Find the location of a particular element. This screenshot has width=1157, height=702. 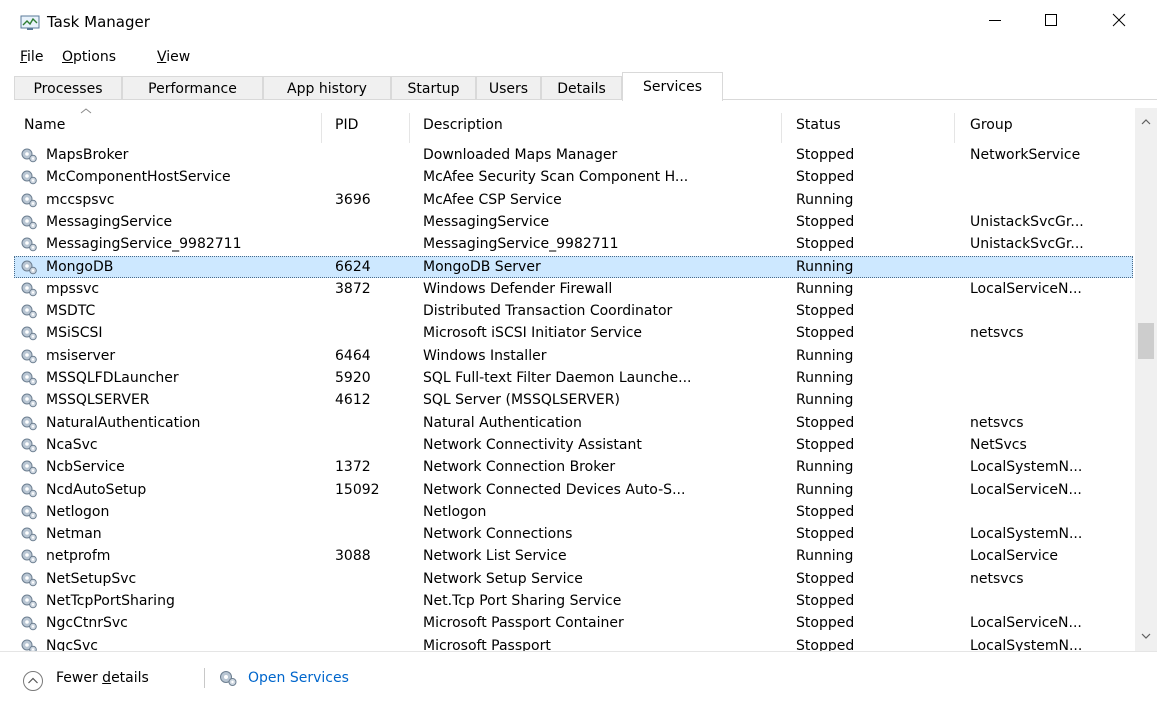

cell-name: NaturalAuthentication is located at coordinates (123, 422).